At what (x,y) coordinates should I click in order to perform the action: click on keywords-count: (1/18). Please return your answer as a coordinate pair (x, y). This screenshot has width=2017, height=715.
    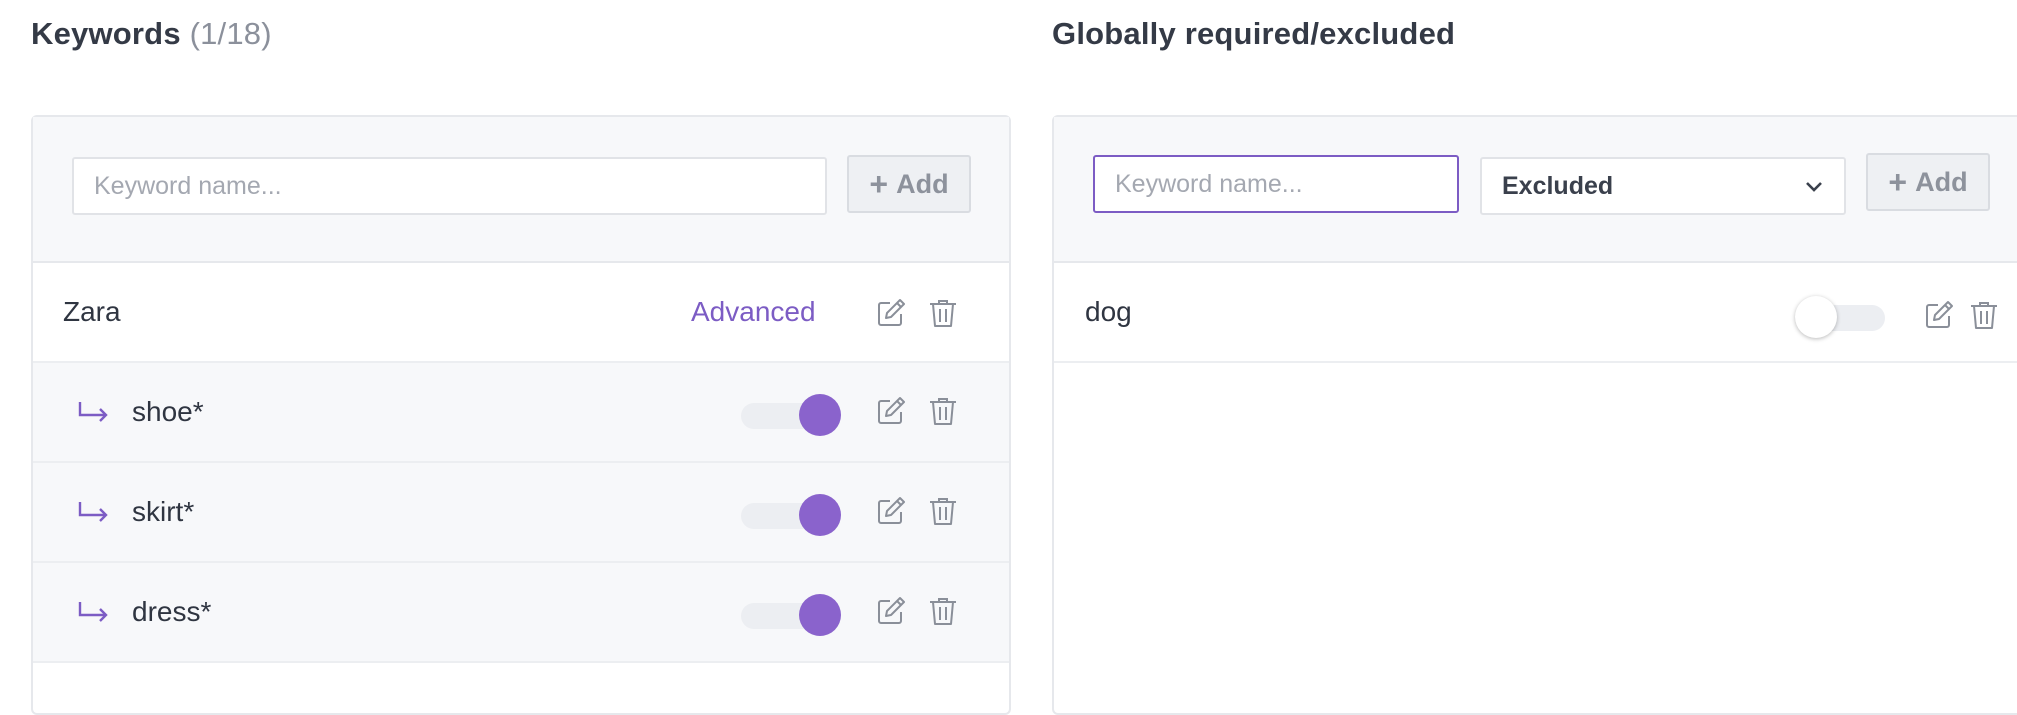
    Looking at the image, I should click on (230, 33).